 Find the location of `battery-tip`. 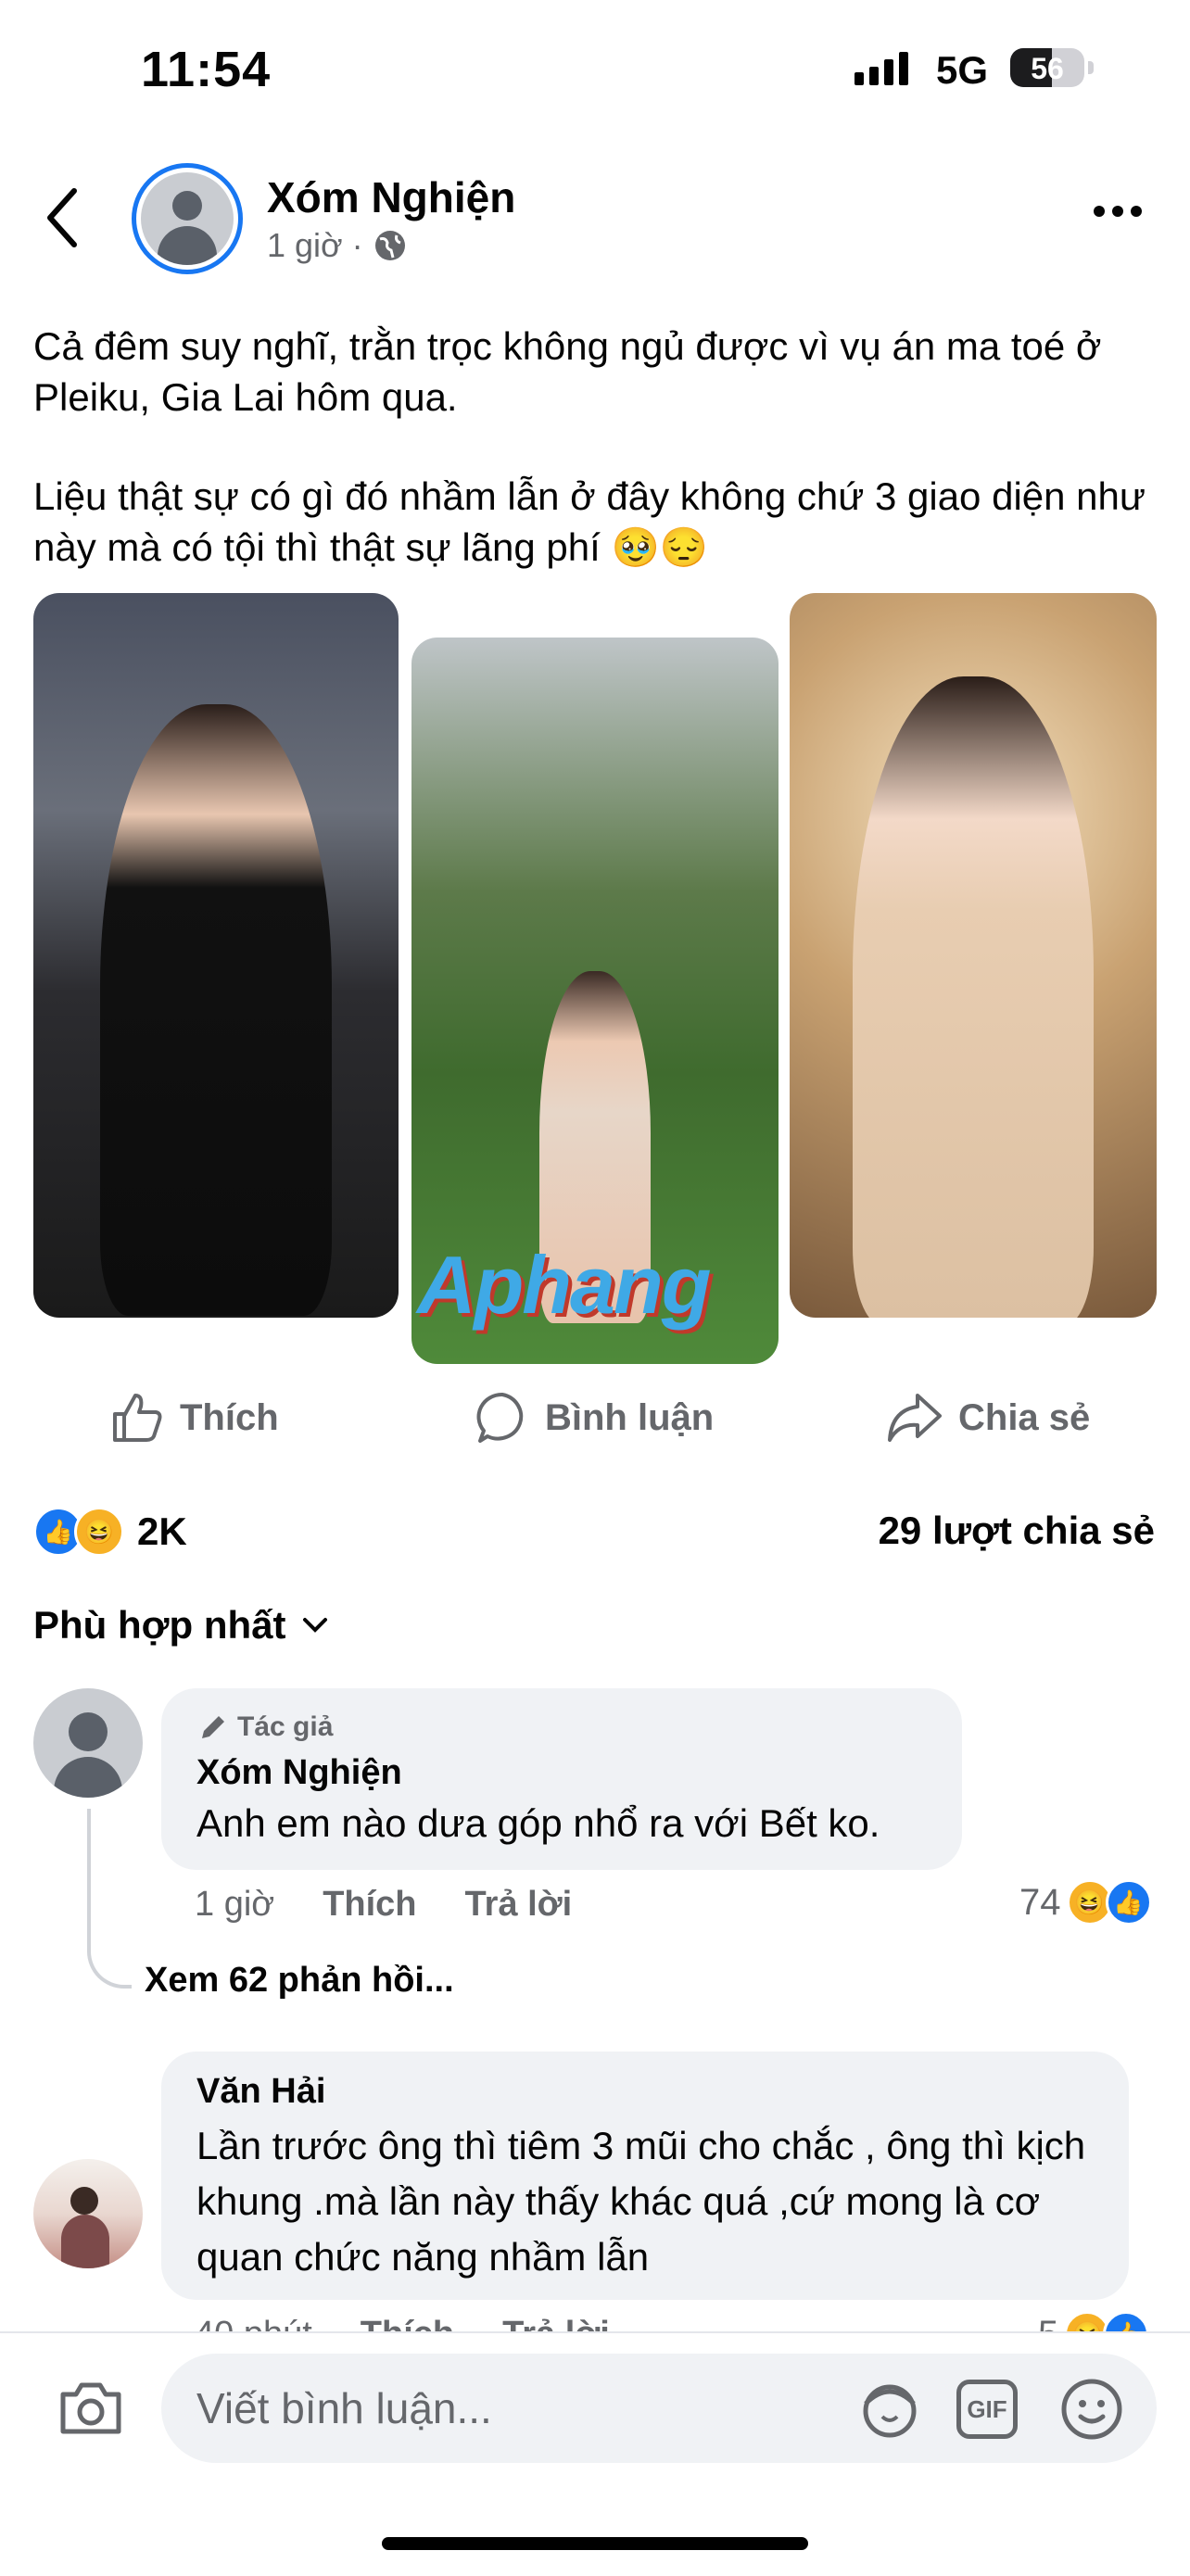

battery-tip is located at coordinates (1091, 68).